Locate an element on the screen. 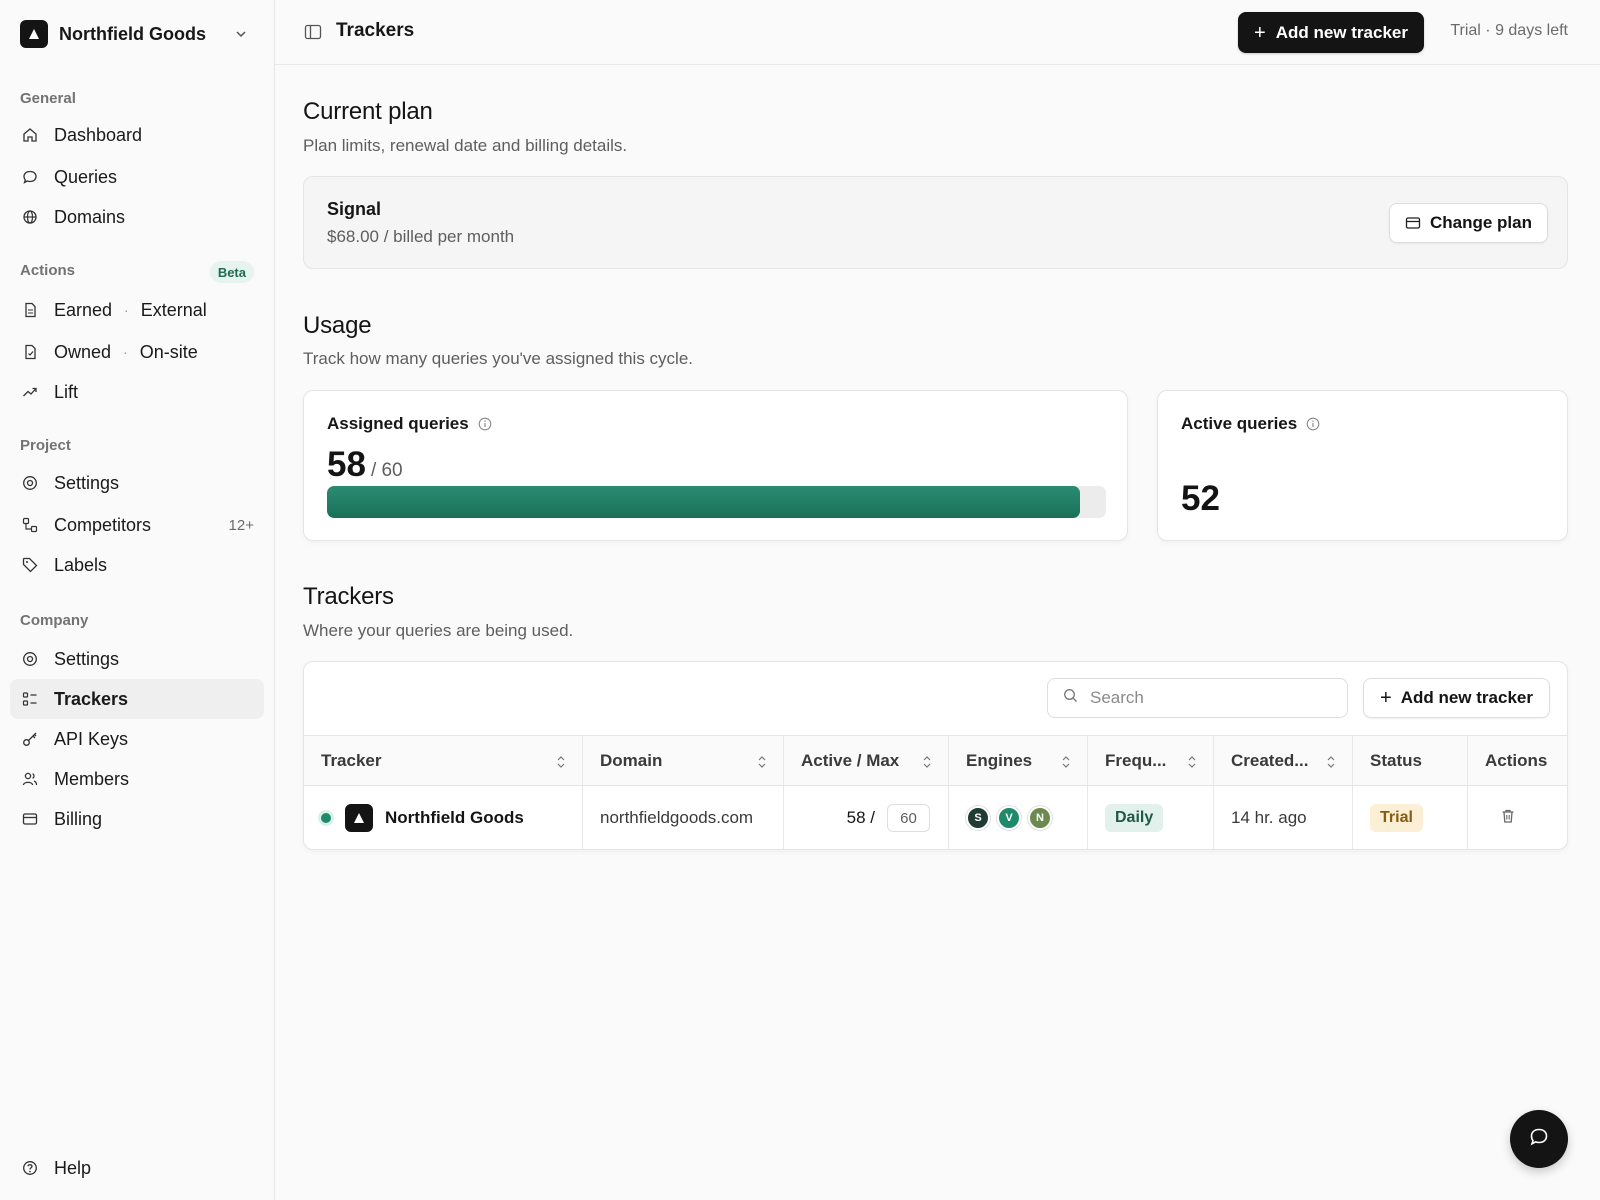 Image resolution: width=1600 pixels, height=1200 pixels. sidebar-item-label: Settings is located at coordinates (87, 658).